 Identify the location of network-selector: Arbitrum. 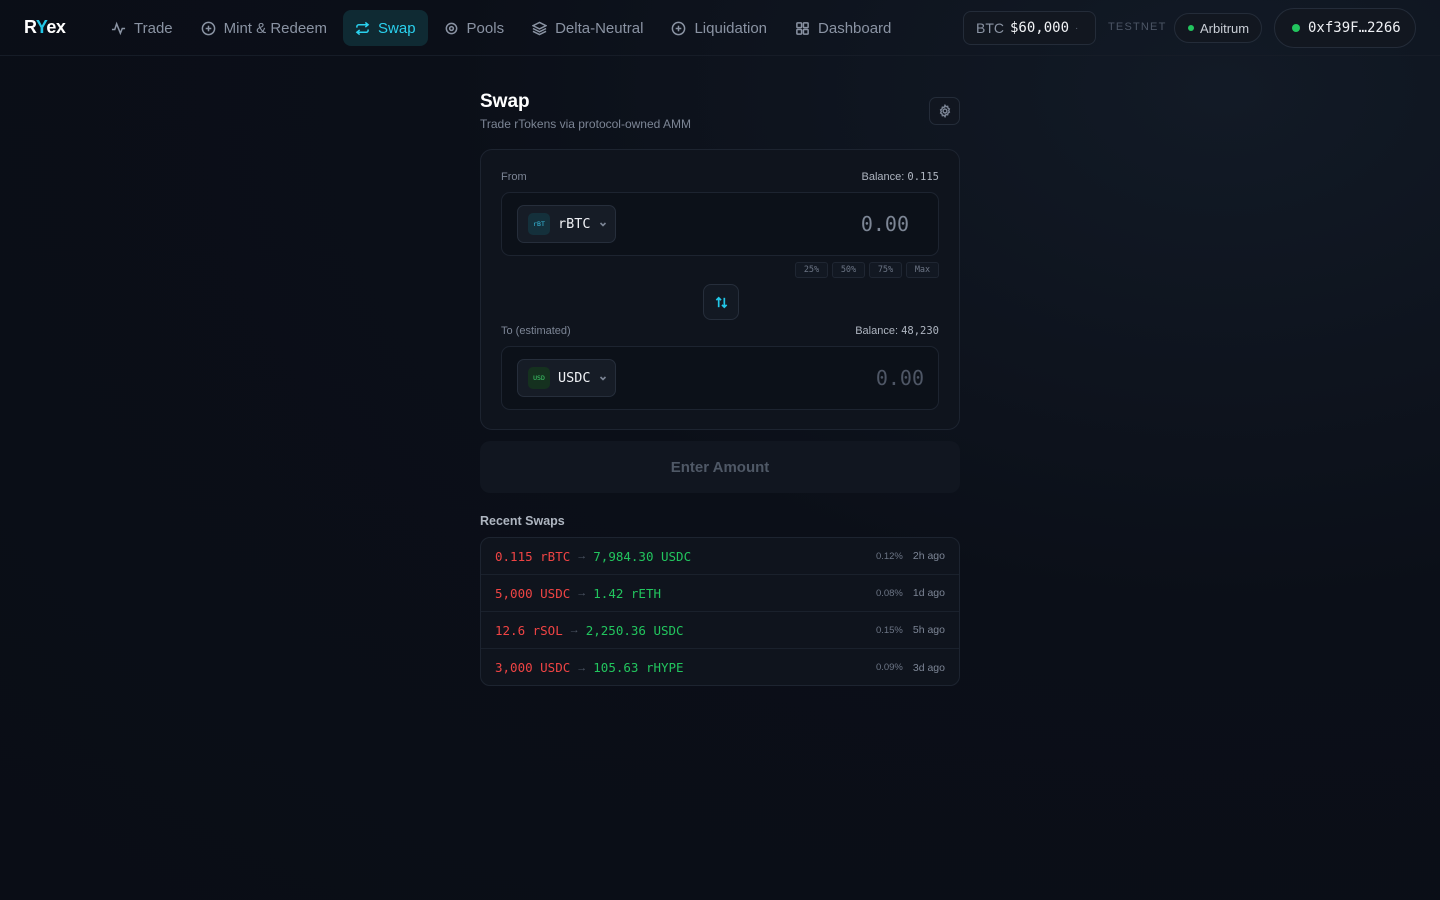
(1218, 28).